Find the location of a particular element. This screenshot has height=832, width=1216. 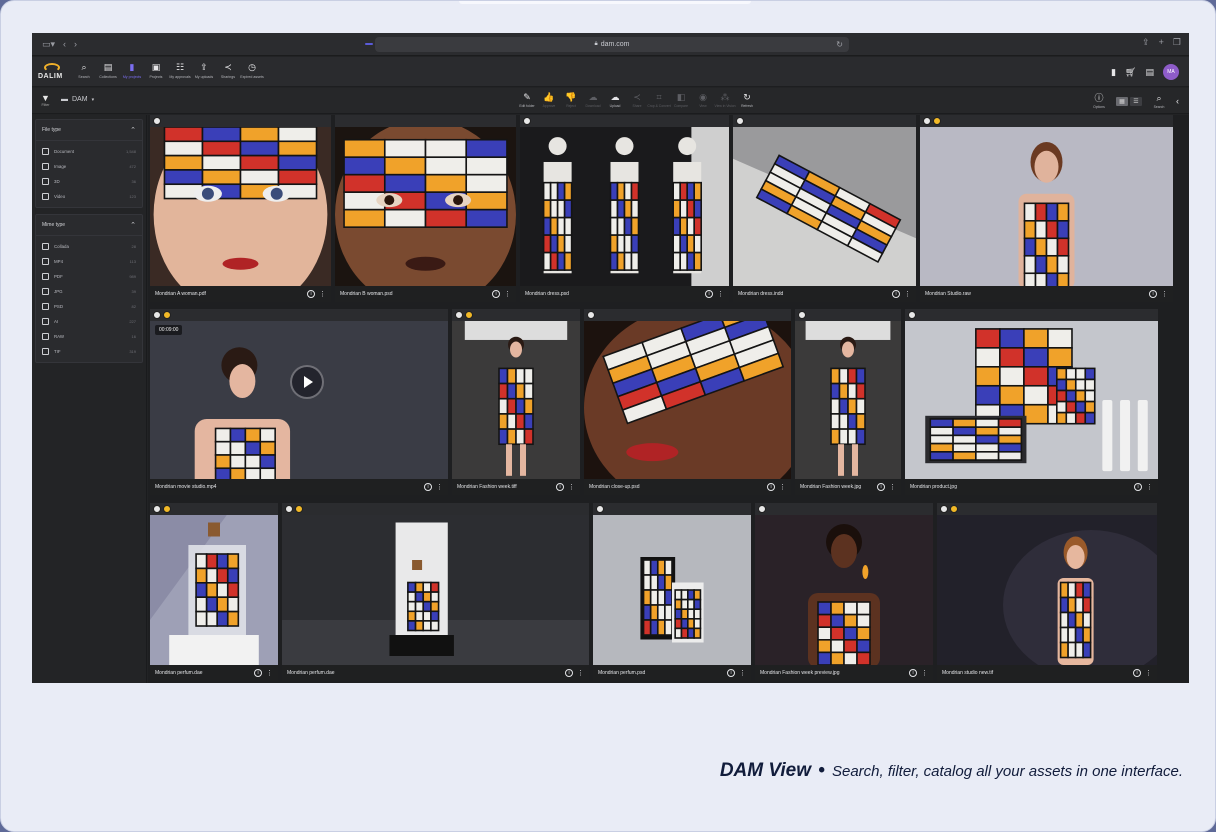

asset-tile: Mondrian product.jpg i ⋮ is located at coordinates (1031, 402).